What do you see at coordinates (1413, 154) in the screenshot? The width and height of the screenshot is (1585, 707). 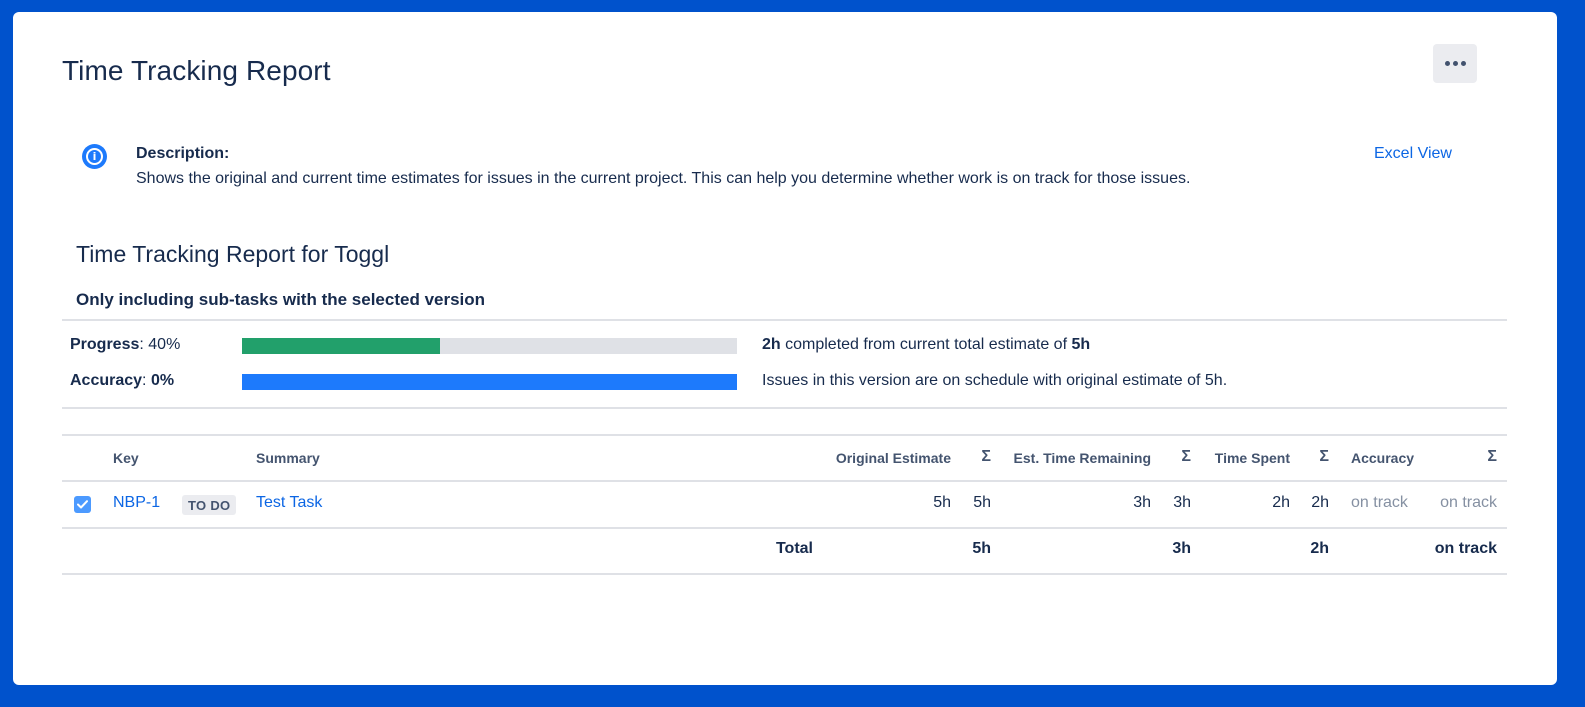 I see `excel-view-link: Excel View` at bounding box center [1413, 154].